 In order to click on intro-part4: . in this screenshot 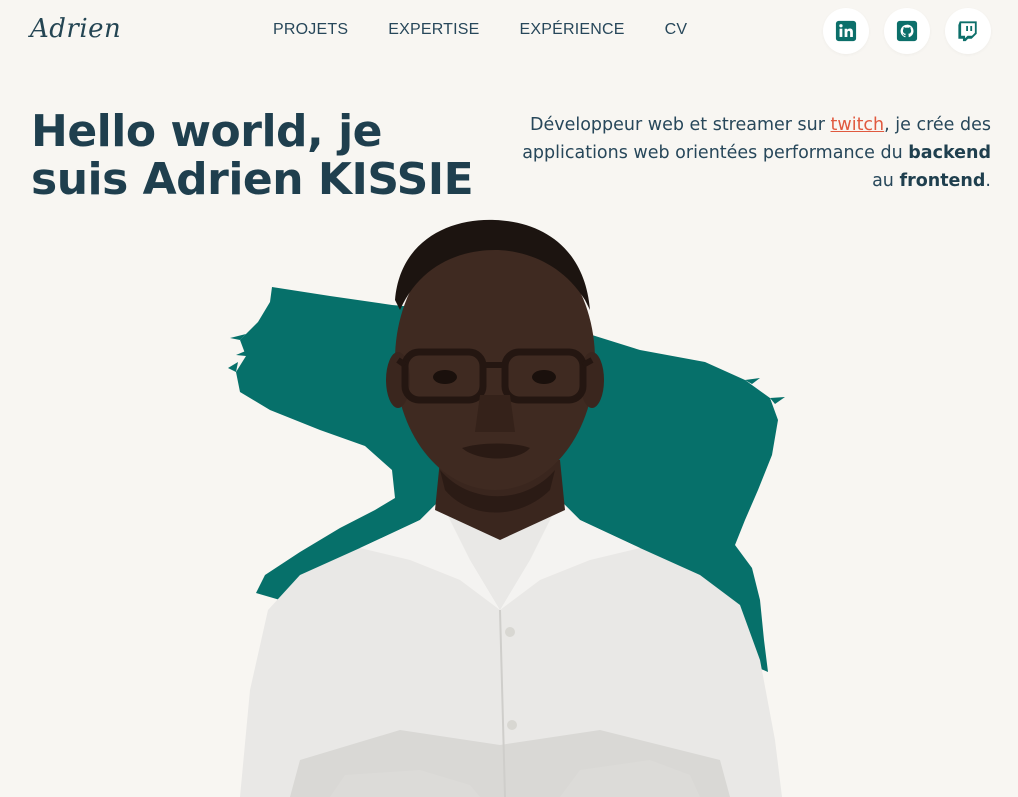, I will do `click(988, 181)`.